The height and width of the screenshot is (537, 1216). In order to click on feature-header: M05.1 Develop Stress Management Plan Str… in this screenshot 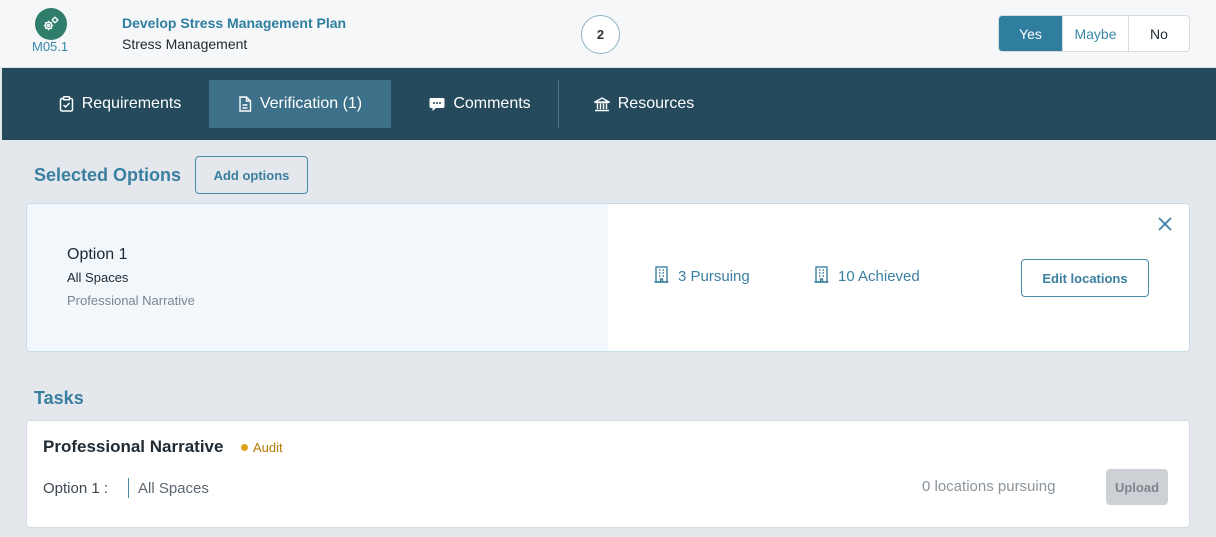, I will do `click(608, 34)`.